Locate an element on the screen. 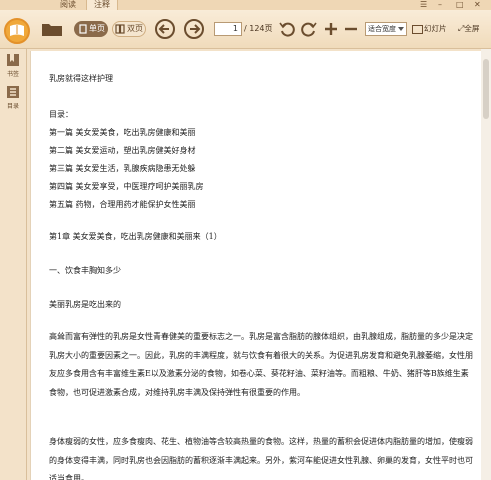 The image size is (491, 480). document-title: 乳房就得这样护理 is located at coordinates (81, 78).